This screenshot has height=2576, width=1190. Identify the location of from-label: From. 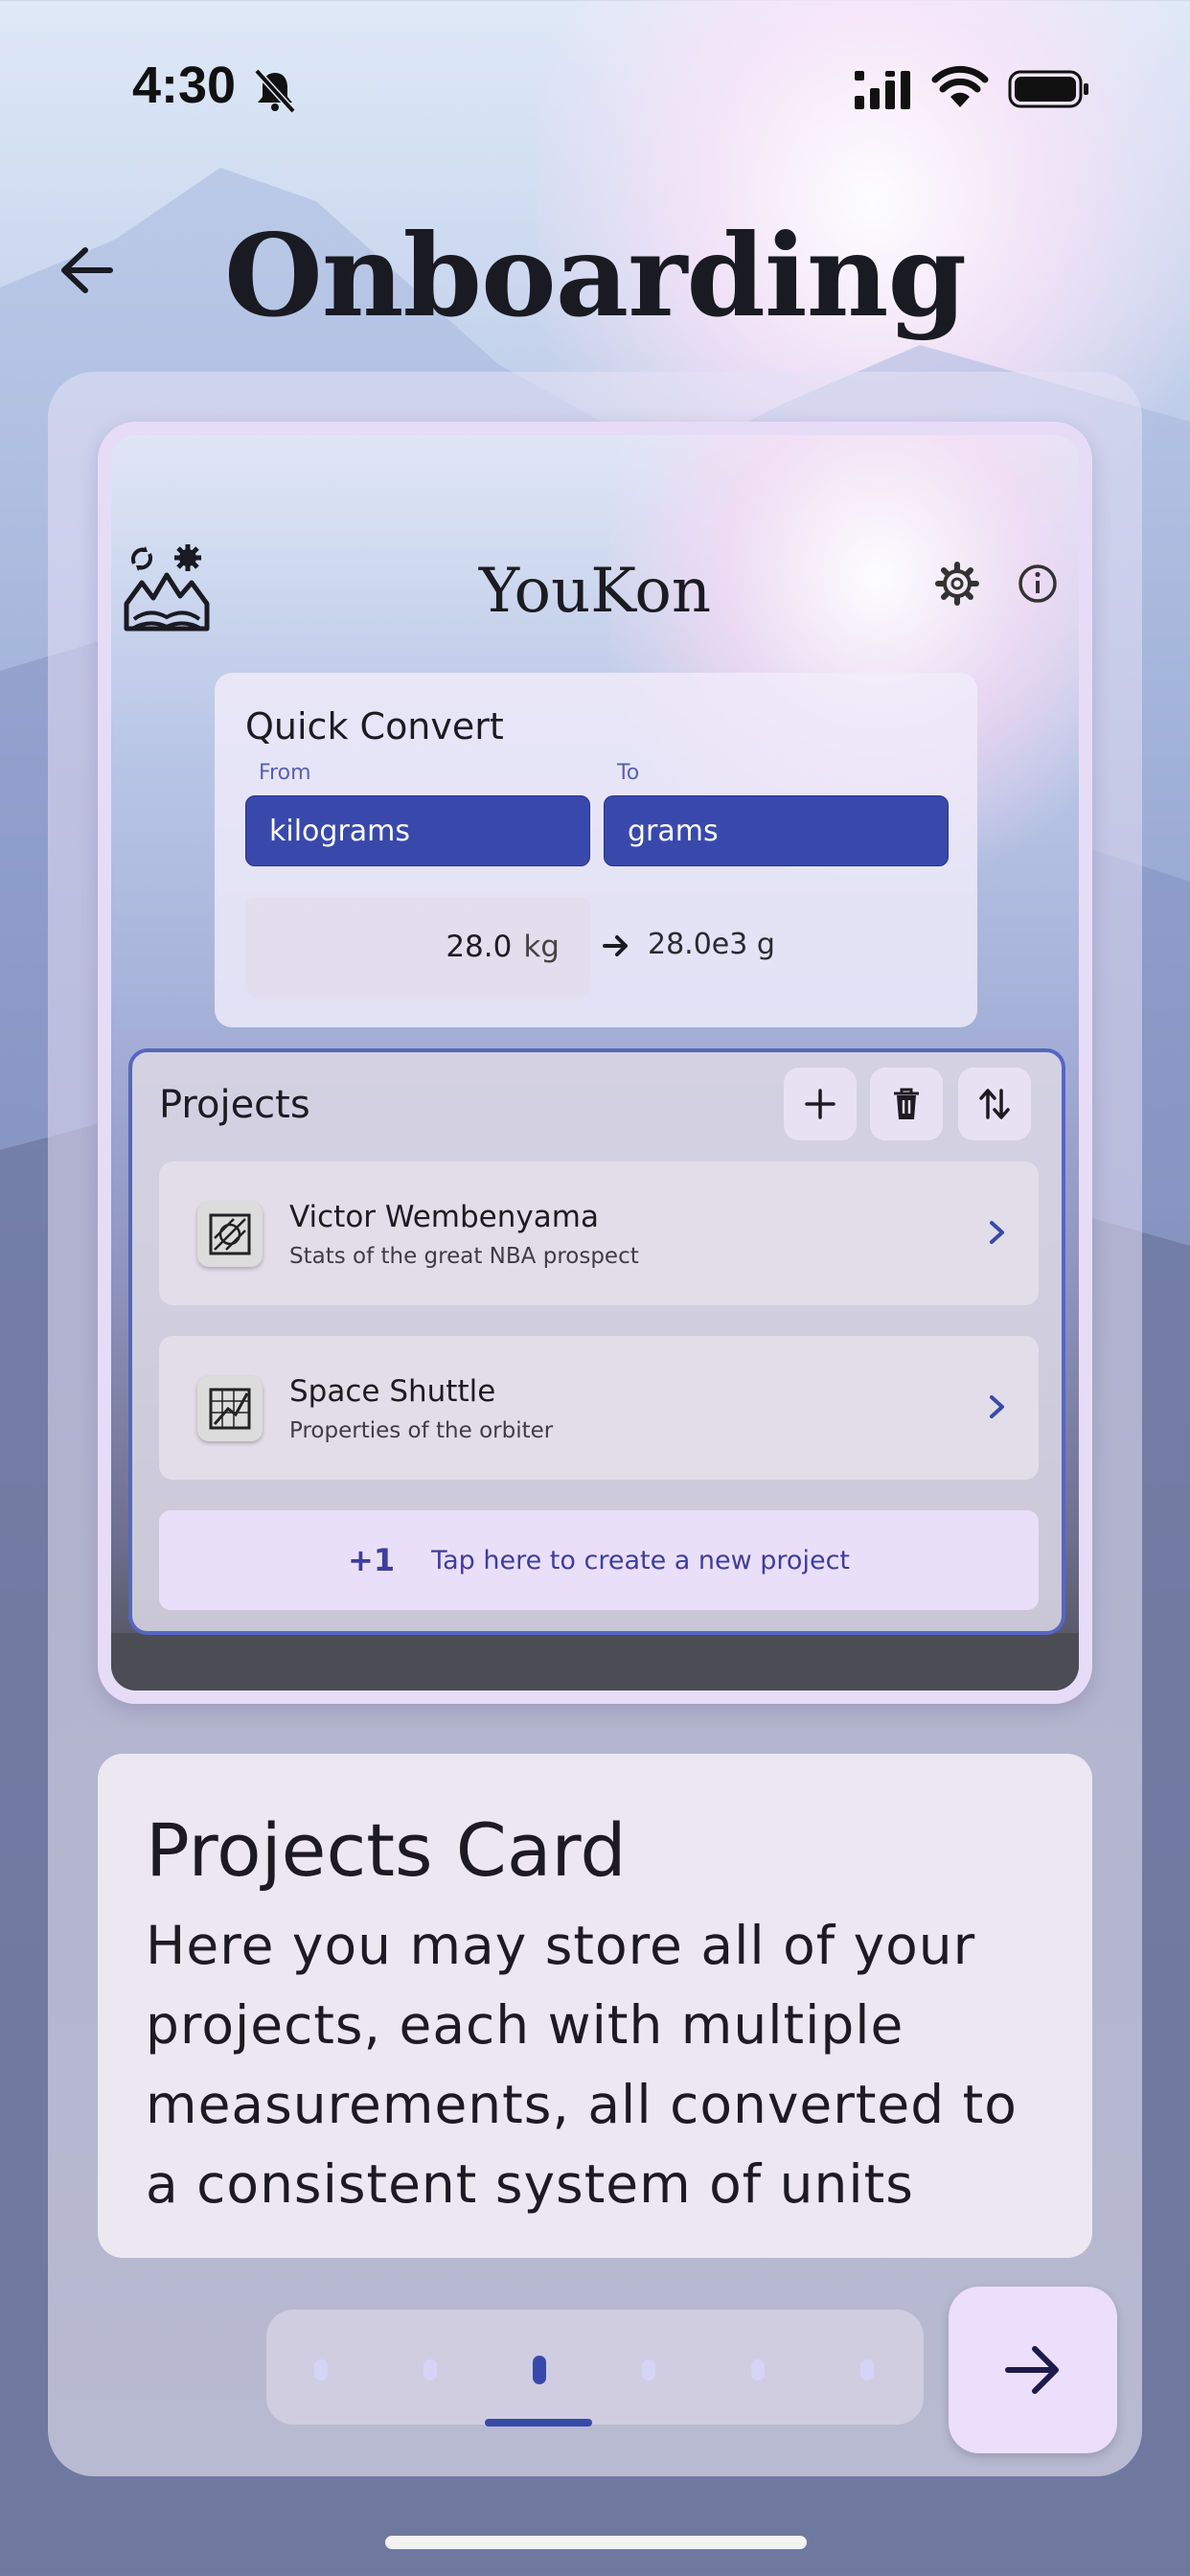
(285, 773).